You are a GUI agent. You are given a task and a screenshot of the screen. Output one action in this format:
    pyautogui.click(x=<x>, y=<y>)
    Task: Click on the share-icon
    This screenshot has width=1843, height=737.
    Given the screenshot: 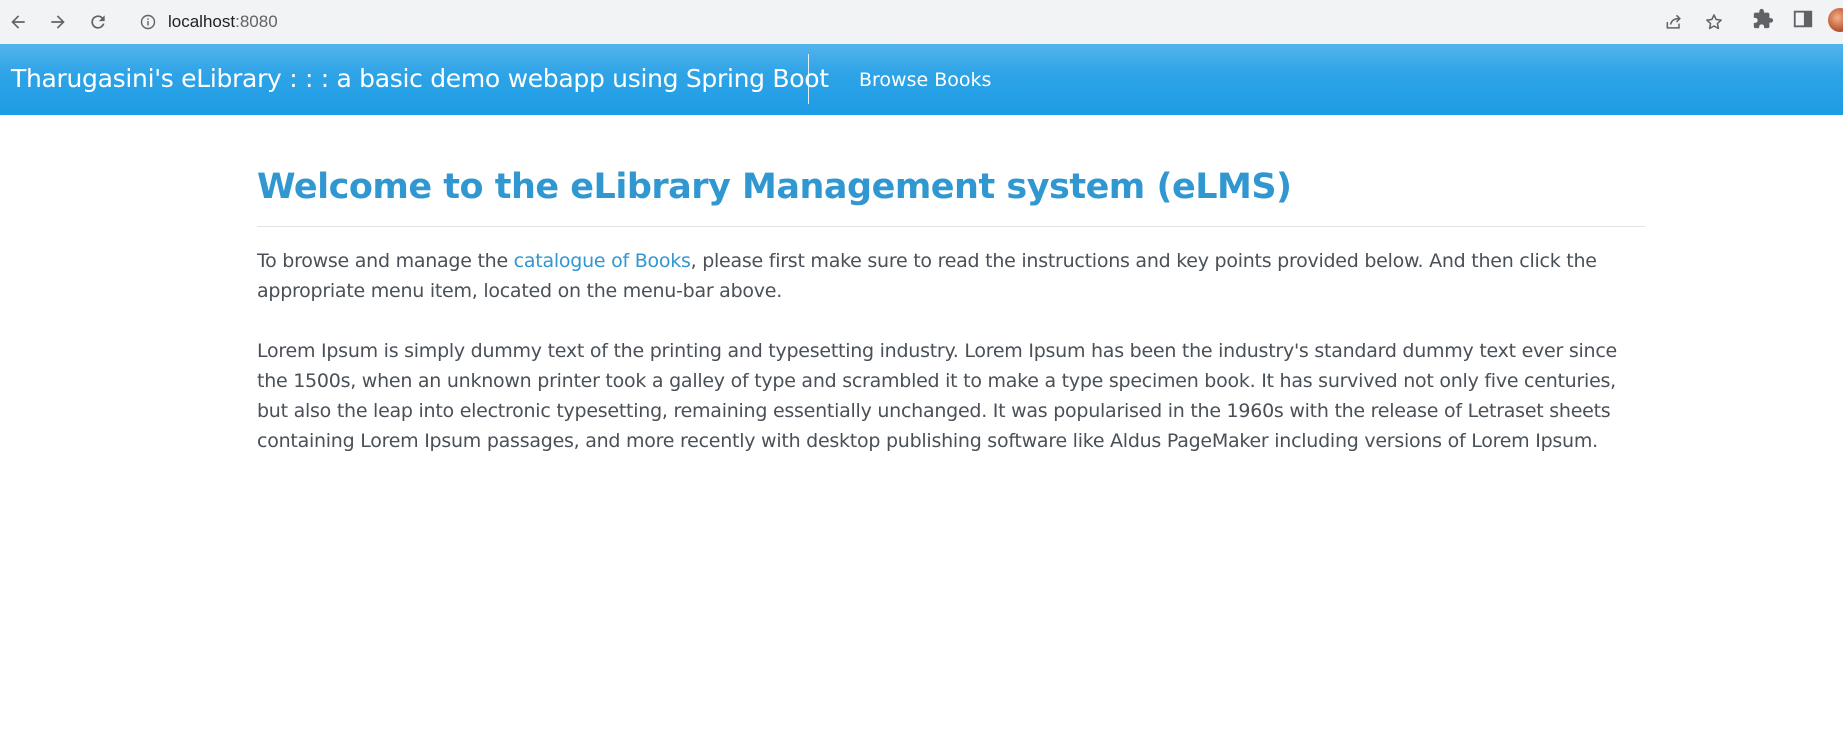 What is the action you would take?
    pyautogui.click(x=1674, y=22)
    